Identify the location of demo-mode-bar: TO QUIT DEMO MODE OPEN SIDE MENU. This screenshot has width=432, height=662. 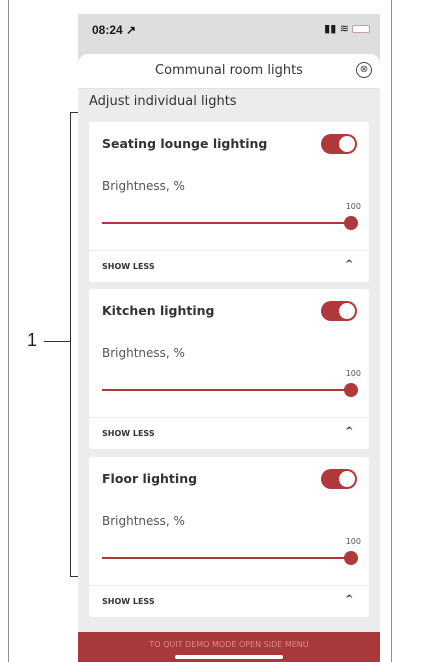
(229, 647).